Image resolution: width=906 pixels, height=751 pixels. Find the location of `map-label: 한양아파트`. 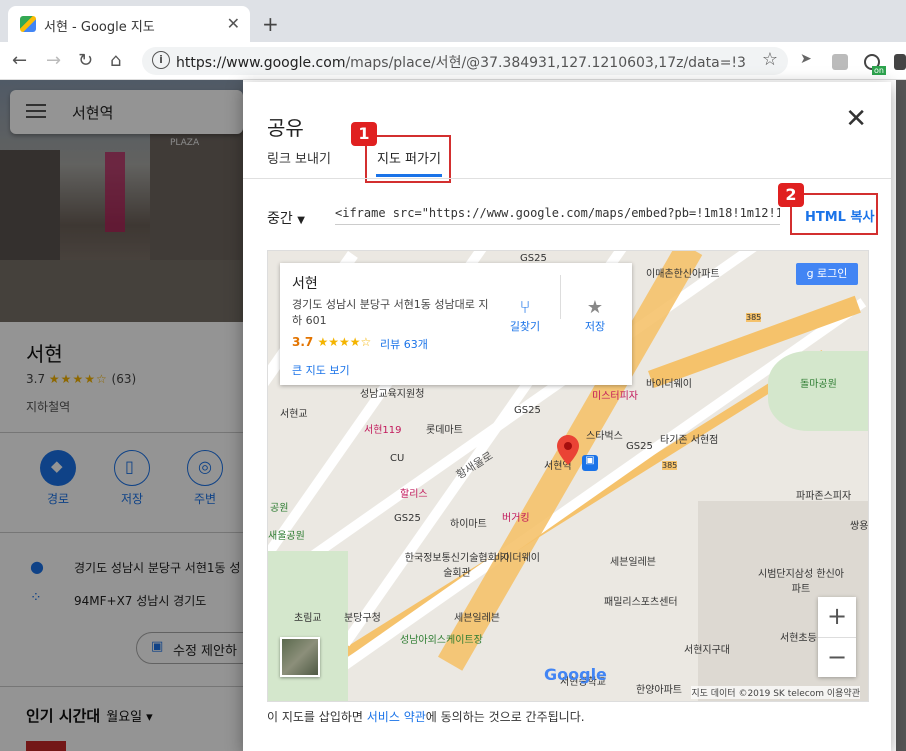

map-label: 한양아파트 is located at coordinates (659, 690).